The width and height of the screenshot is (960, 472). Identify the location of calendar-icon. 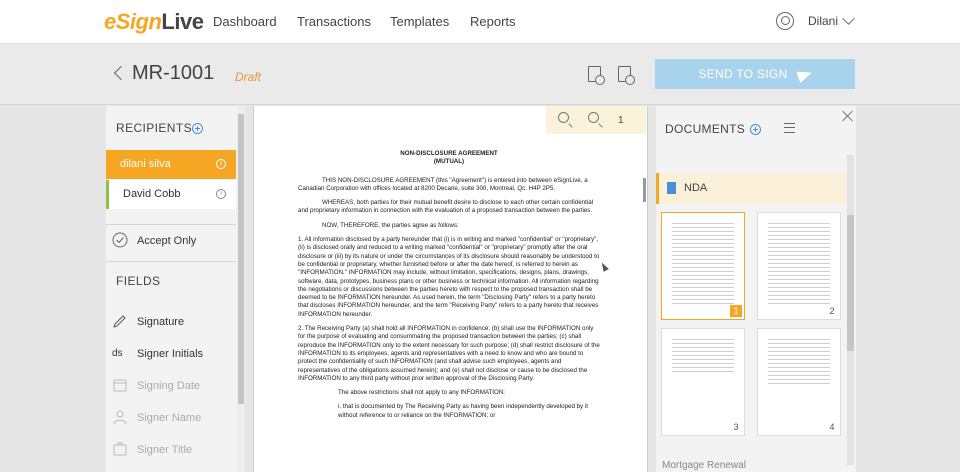
(120, 385).